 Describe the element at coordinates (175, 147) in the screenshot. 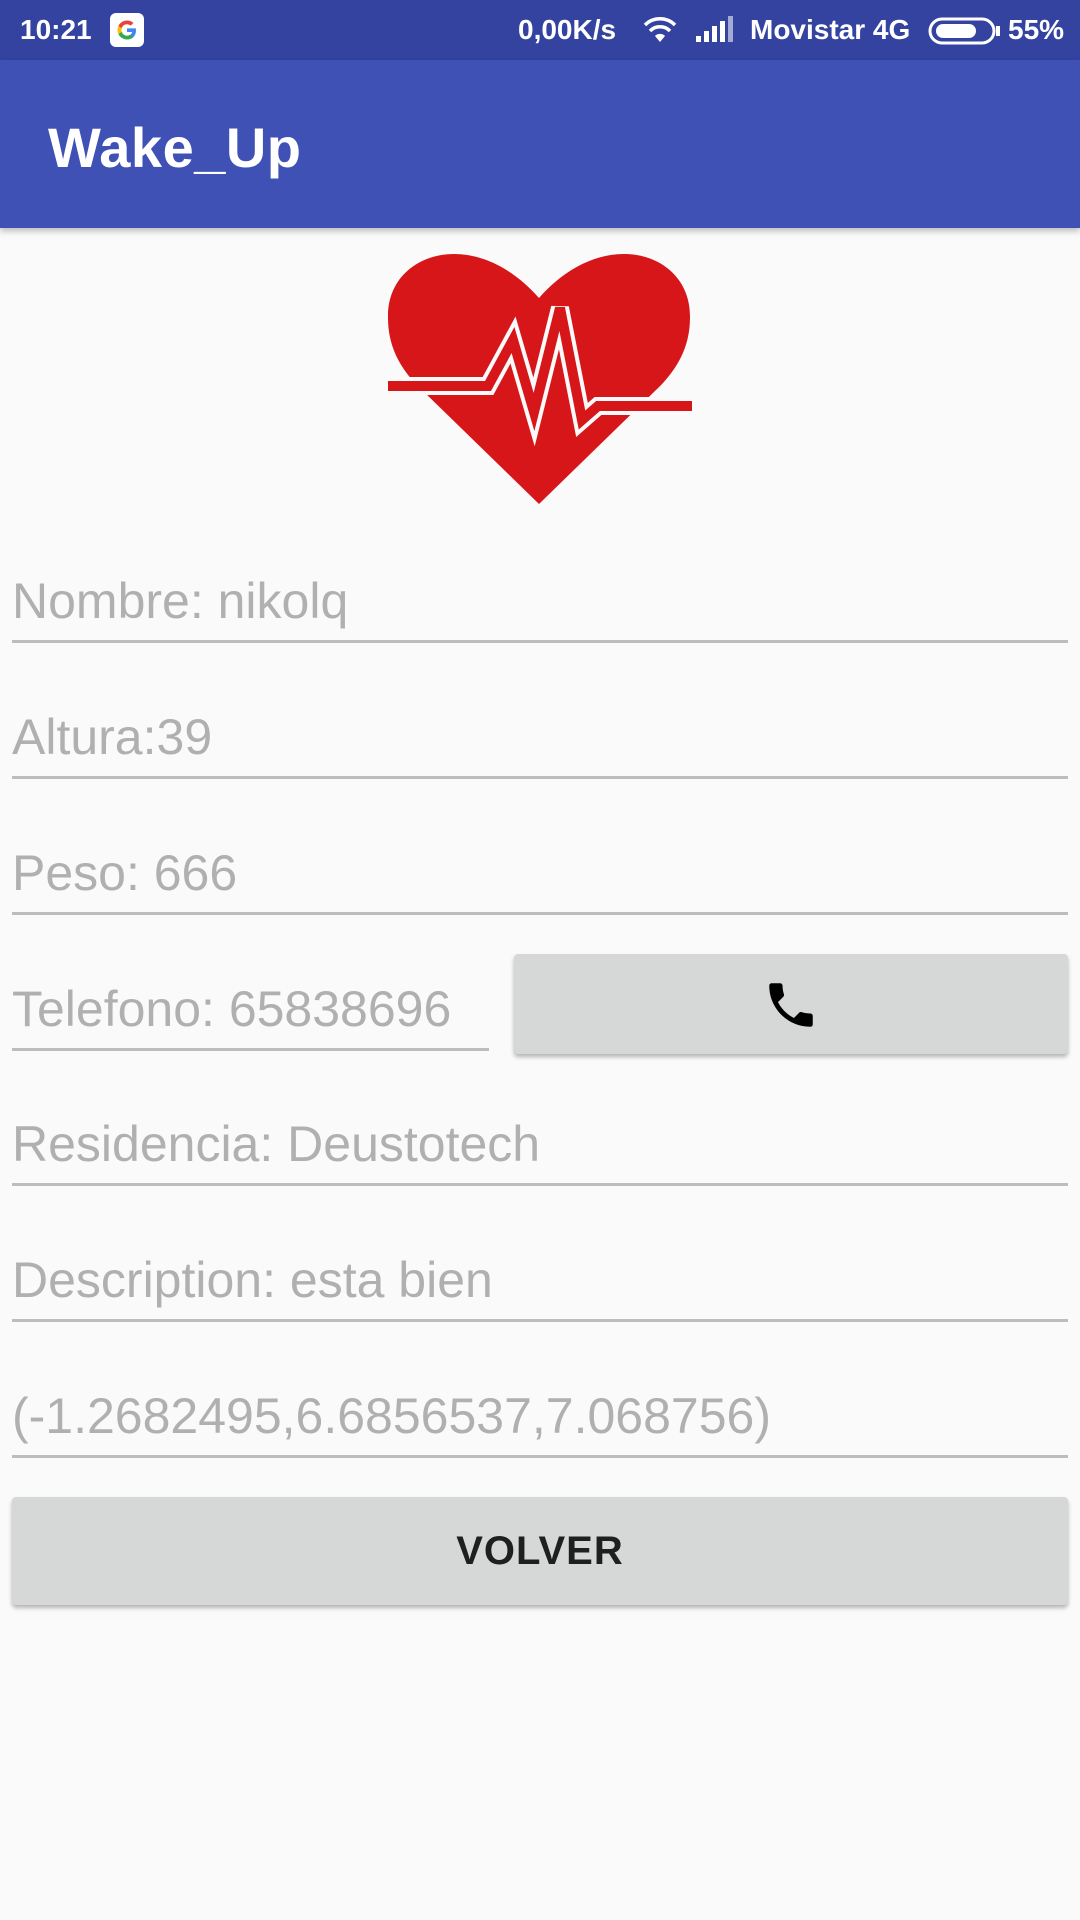

I see `app-title: Wake_Up` at that location.